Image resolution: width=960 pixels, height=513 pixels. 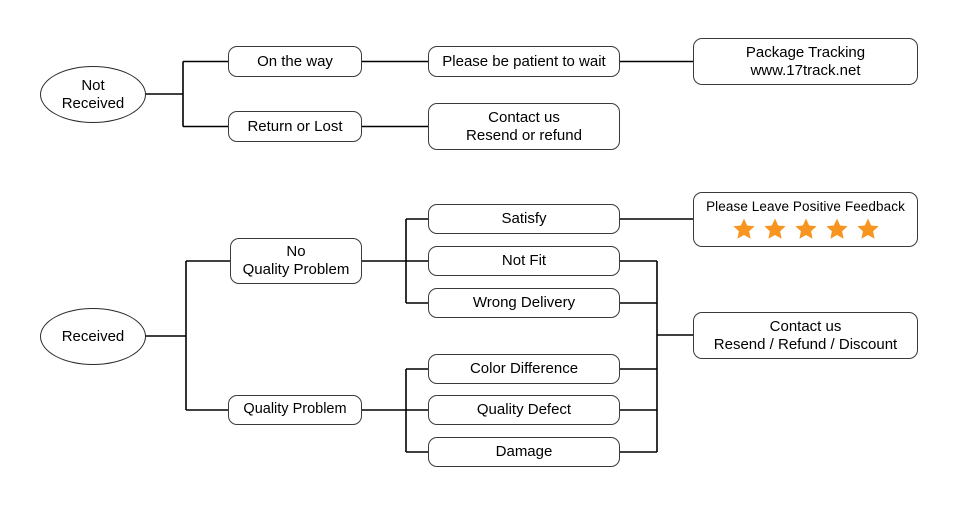 I want to click on node-damage-label: Damage, so click(x=524, y=452).